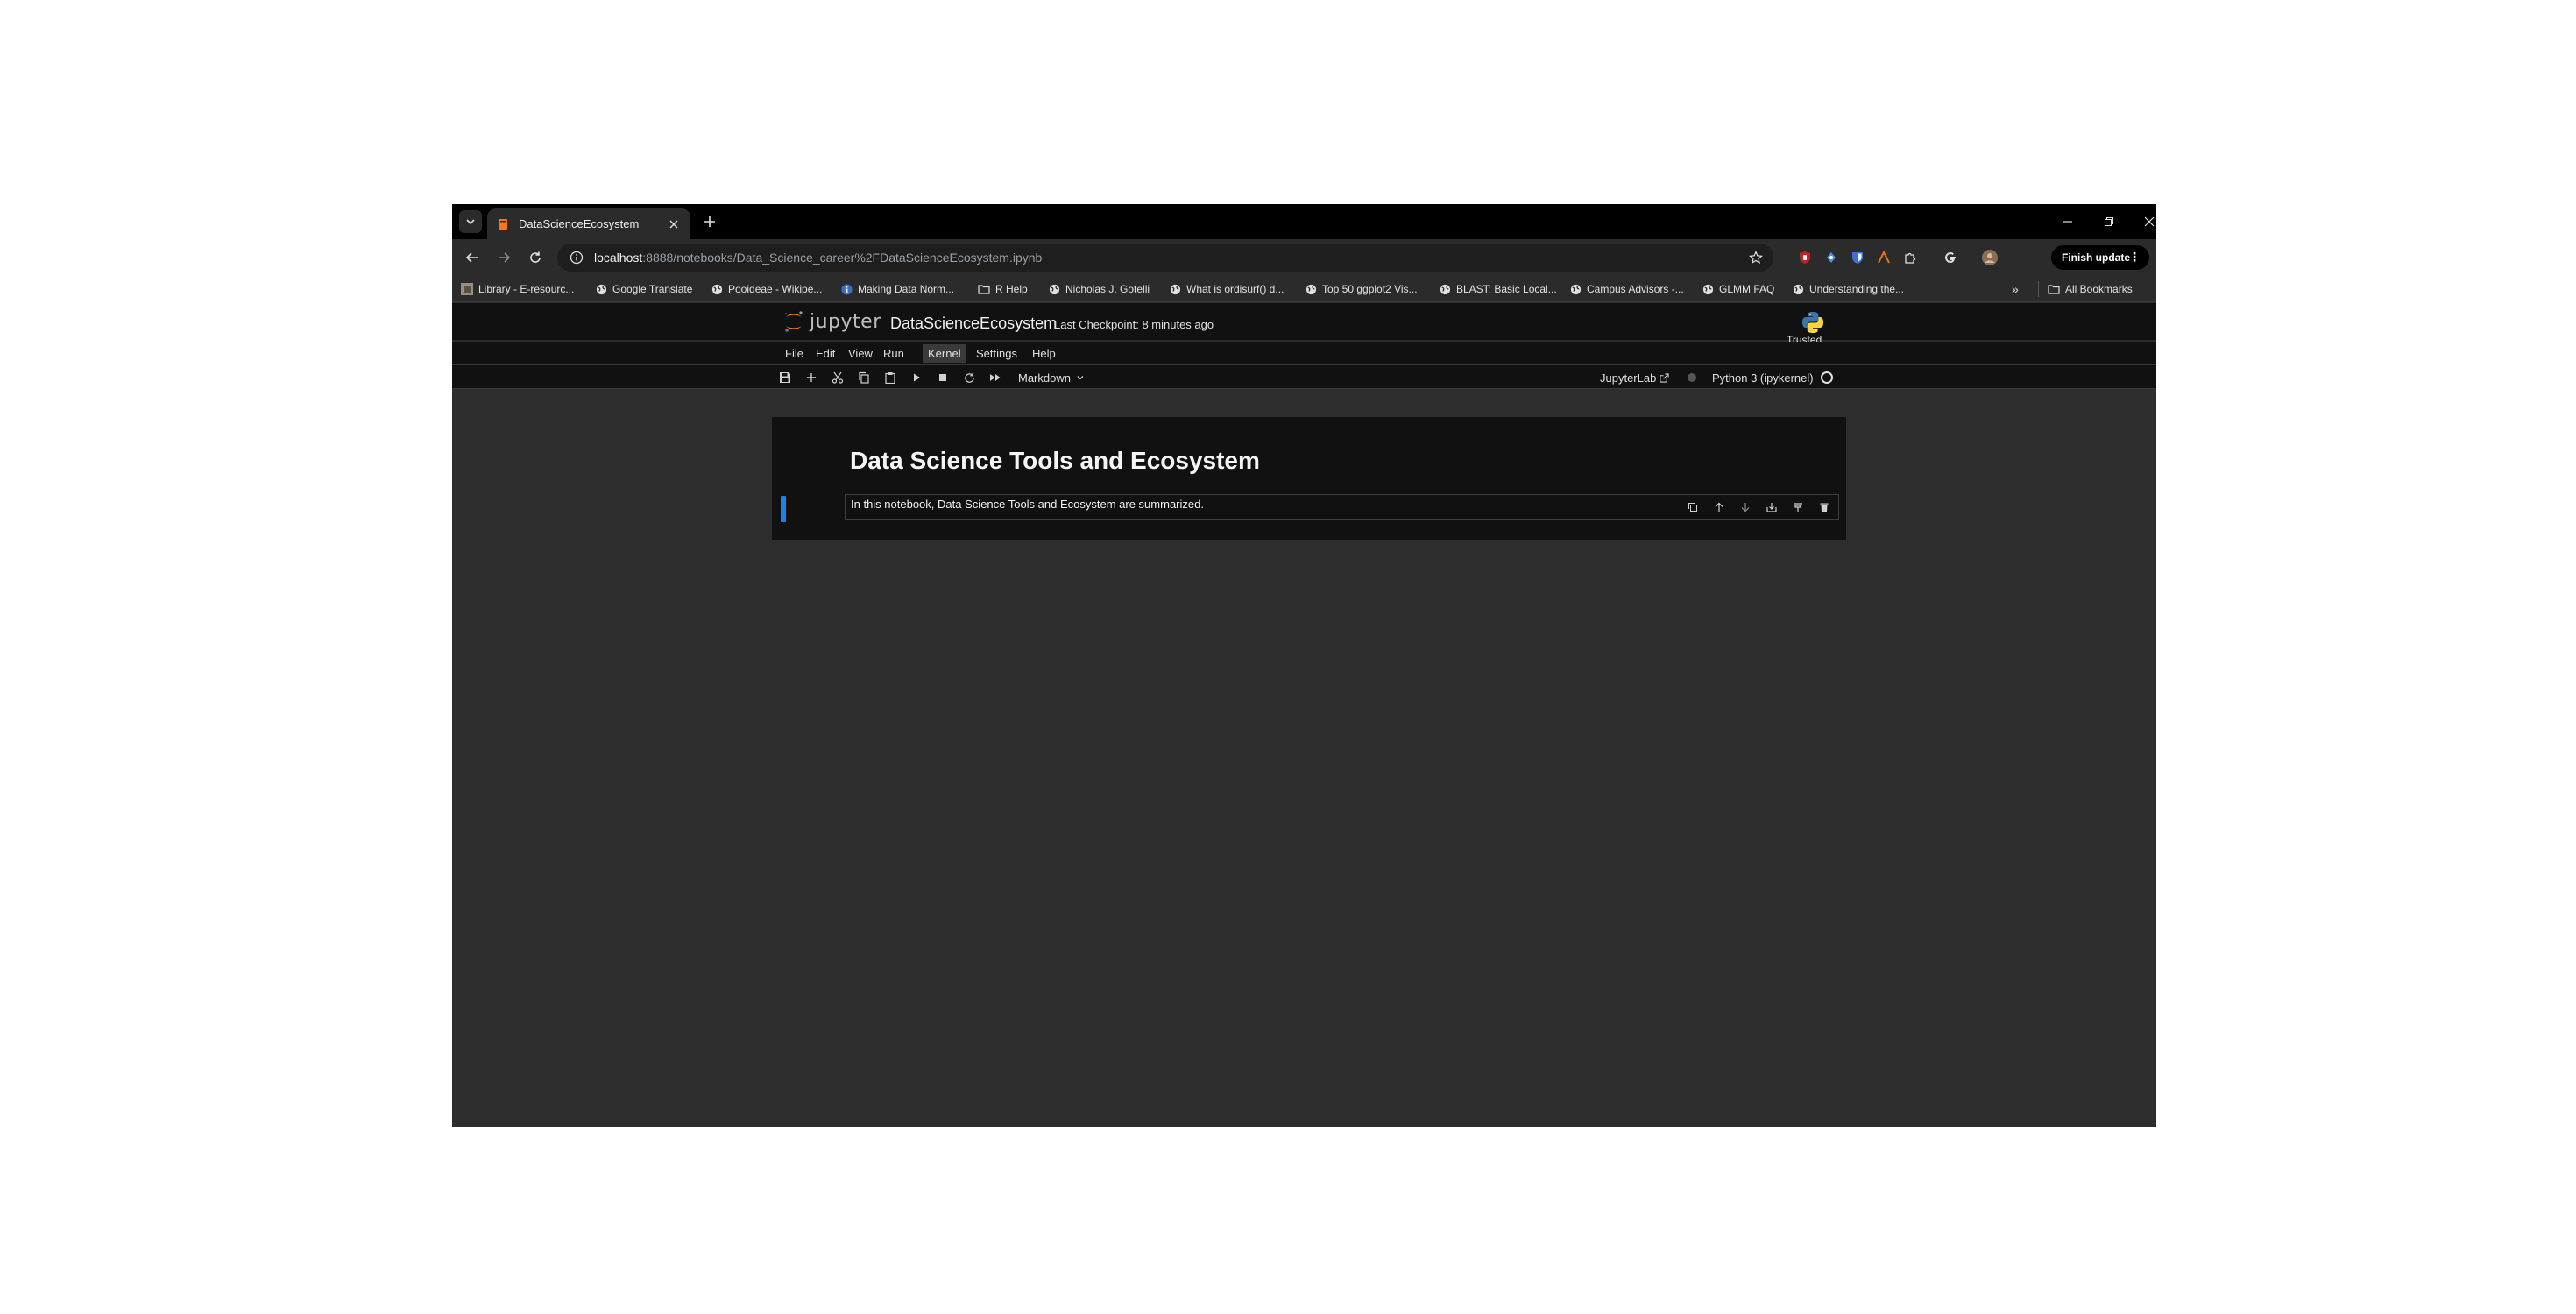 The height and width of the screenshot is (1314, 2576). I want to click on cell-type-select: Markdown, so click(1051, 377).